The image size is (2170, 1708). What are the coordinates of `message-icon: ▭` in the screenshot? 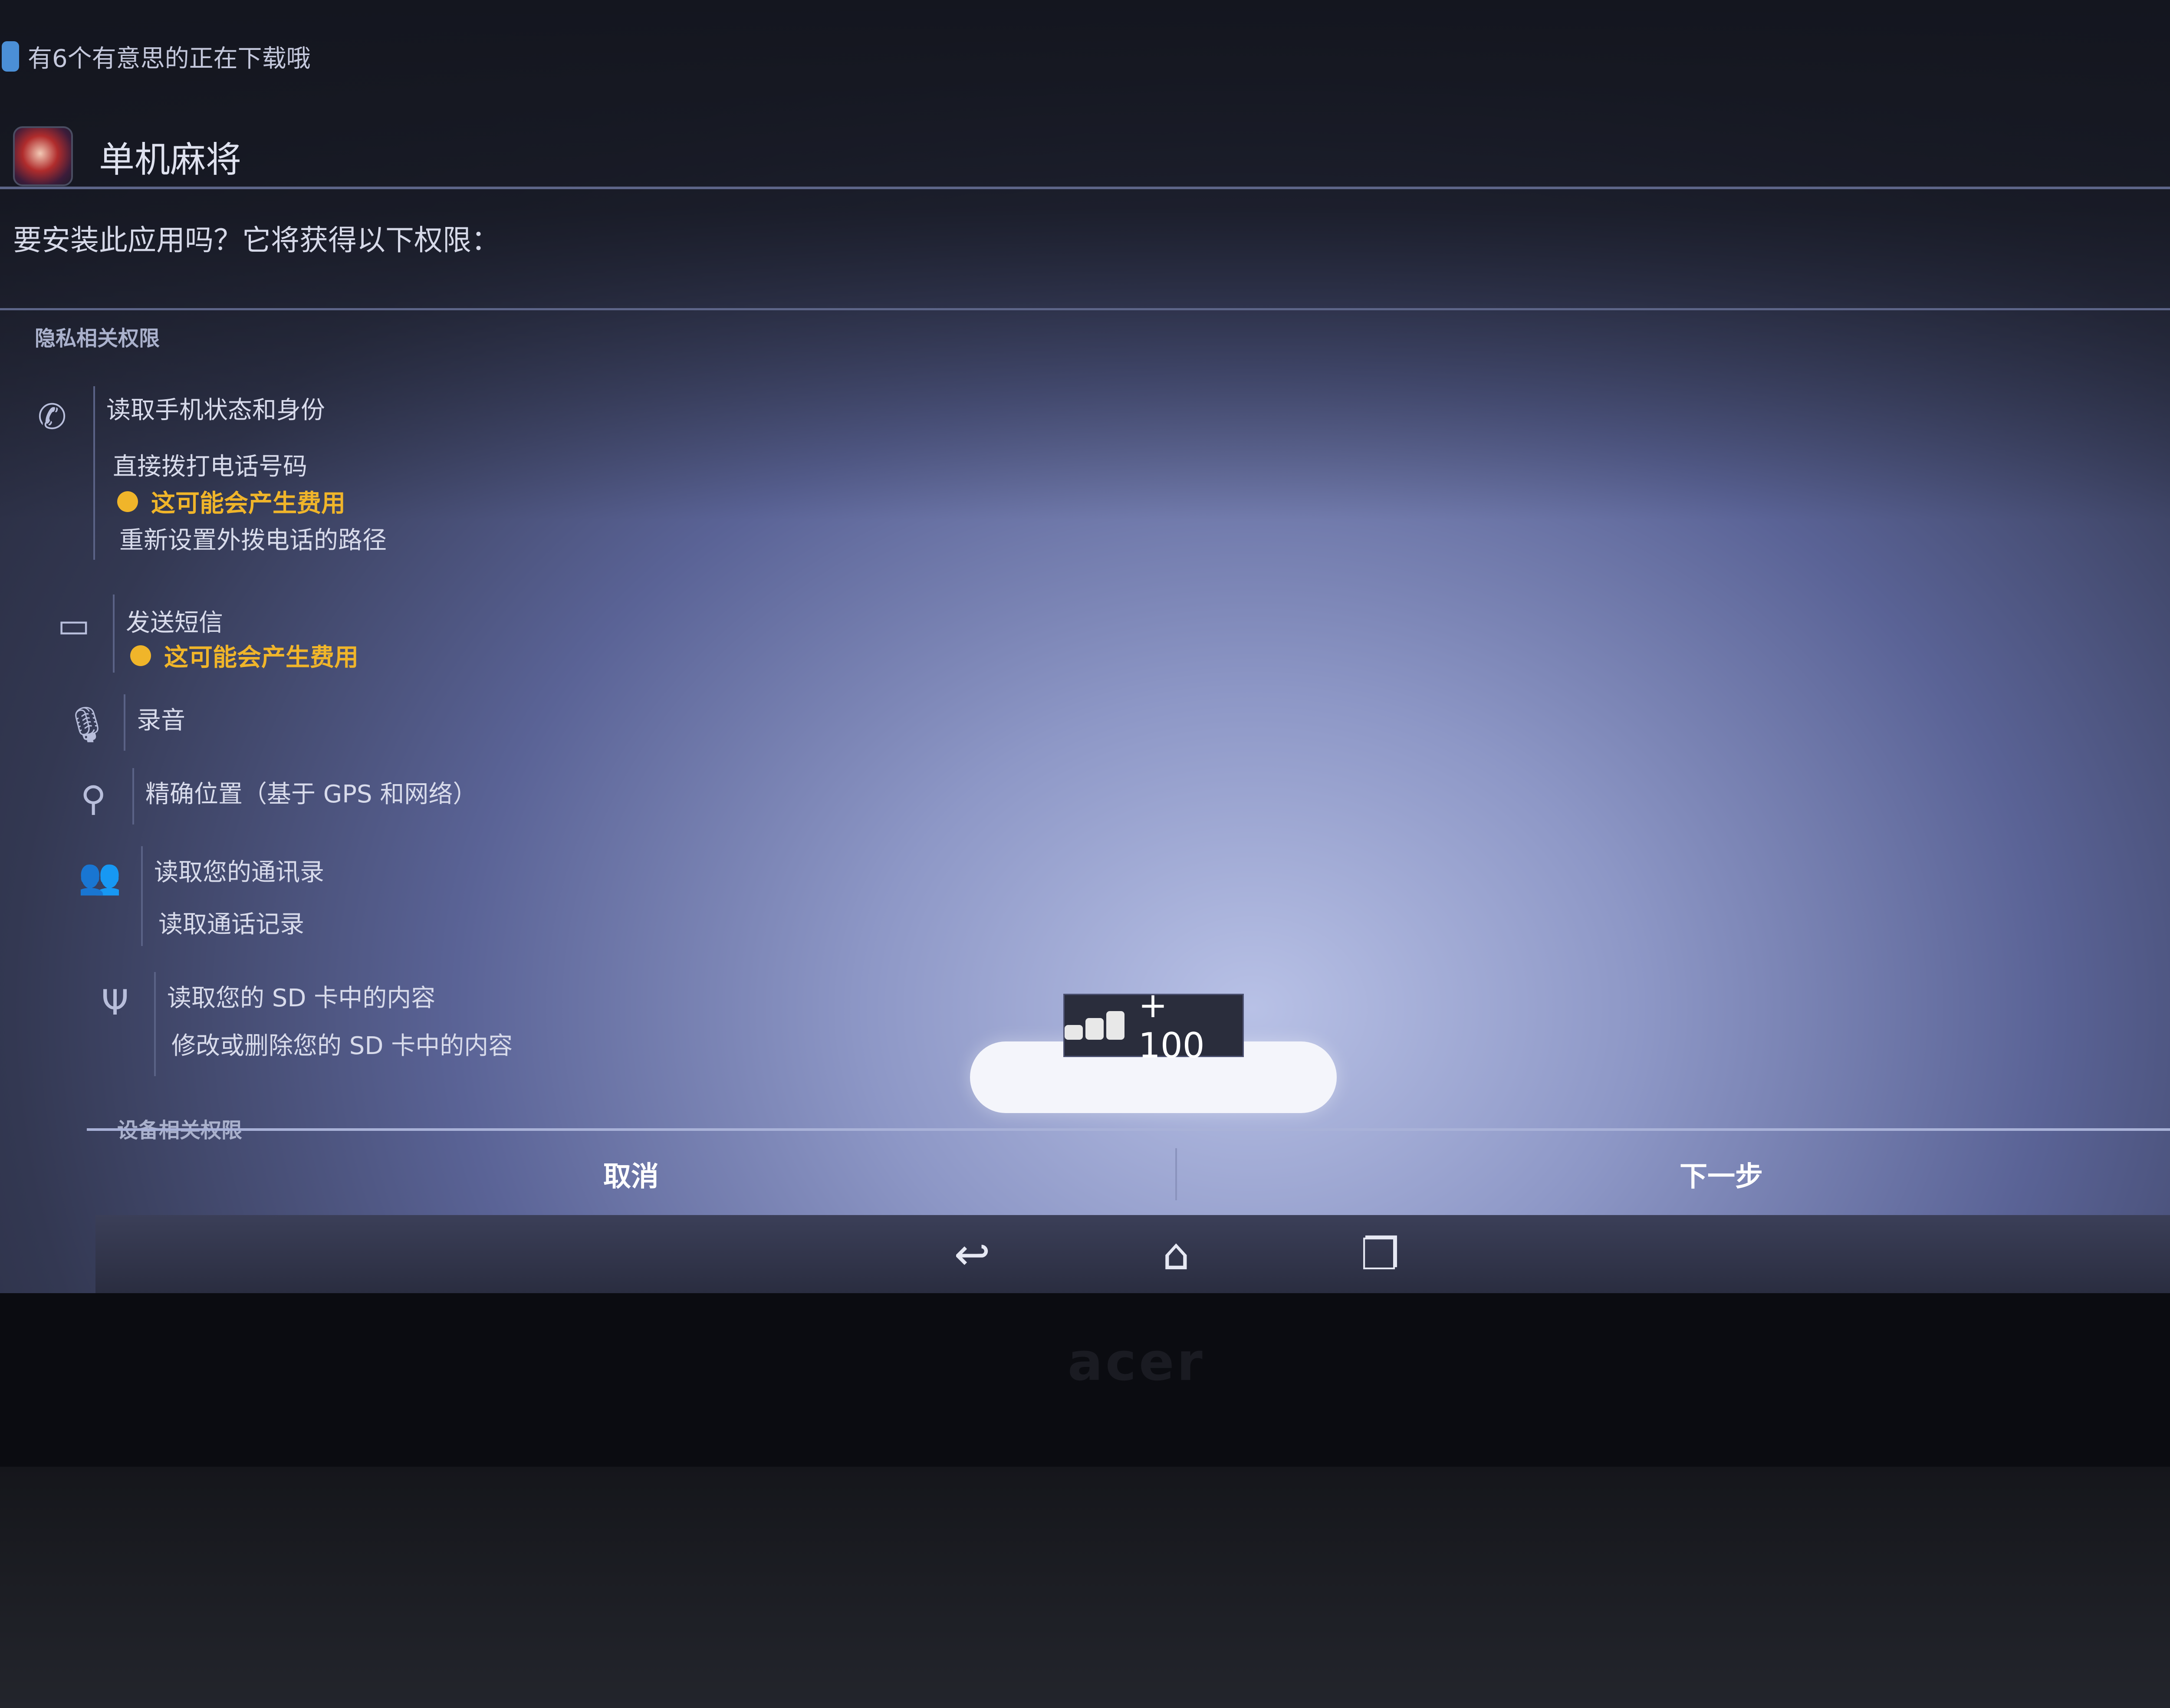 It's located at (73, 624).